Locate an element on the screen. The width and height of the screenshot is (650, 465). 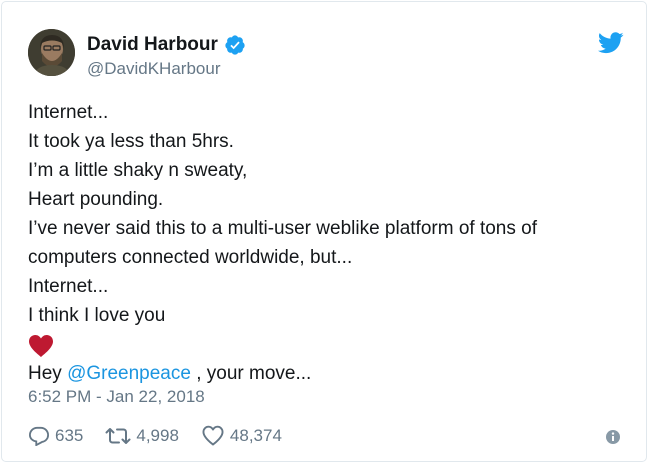
like-count: 48,374 is located at coordinates (255, 435).